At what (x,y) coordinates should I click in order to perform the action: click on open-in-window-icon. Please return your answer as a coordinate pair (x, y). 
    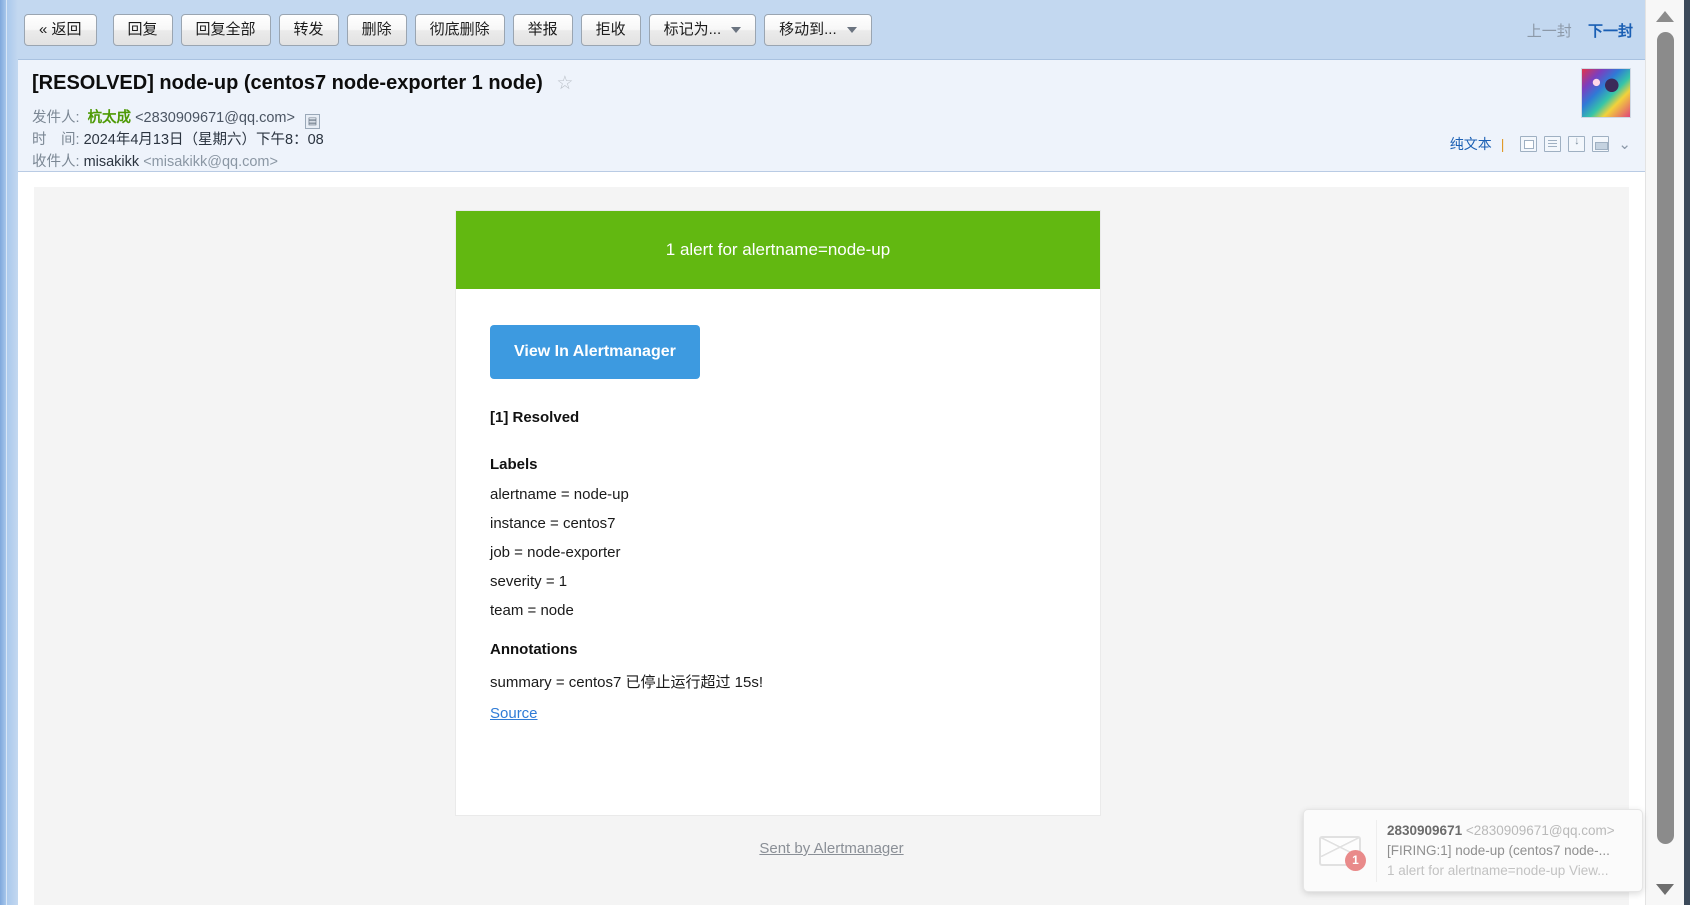
    Looking at the image, I should click on (1529, 144).